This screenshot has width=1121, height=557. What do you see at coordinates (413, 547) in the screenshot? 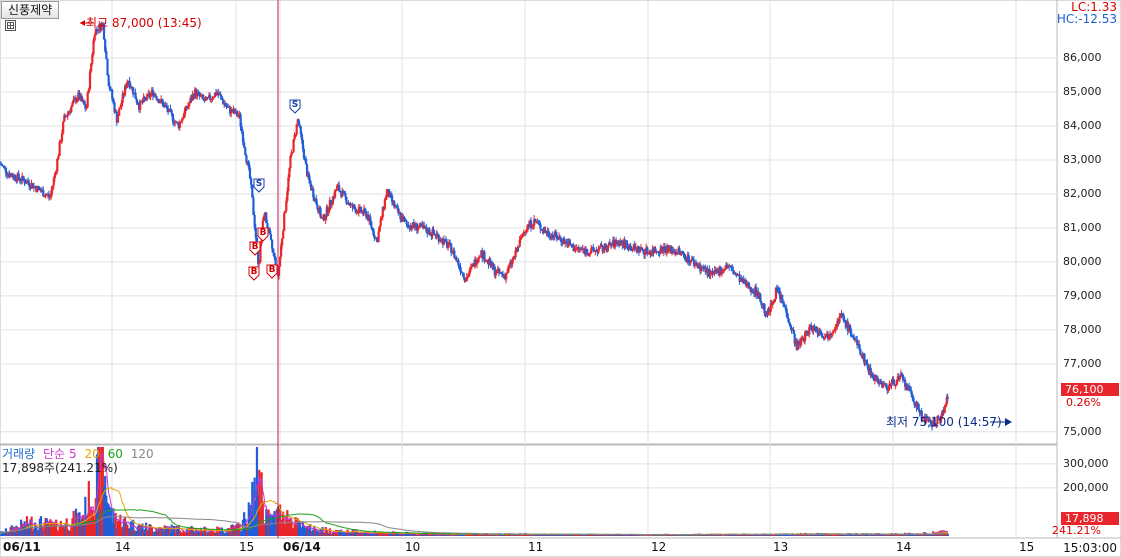
I see `date-tick-label: 10` at bounding box center [413, 547].